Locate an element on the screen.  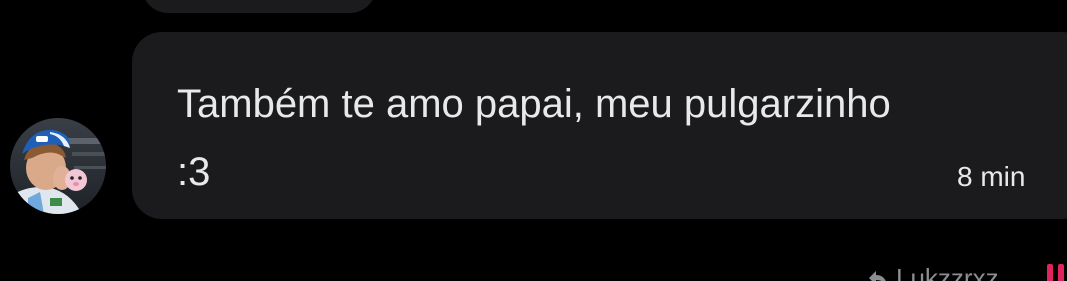
reply-preview: Lukzzrxz is located at coordinates (933, 272).